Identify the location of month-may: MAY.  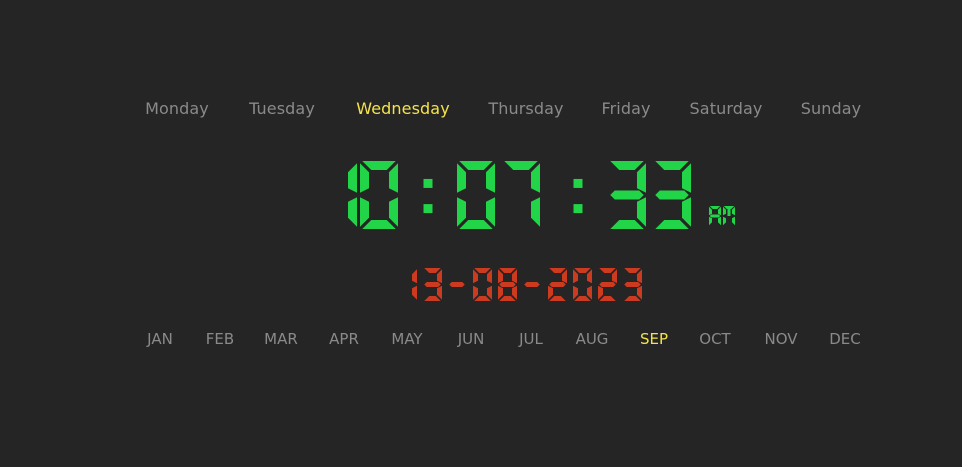
(407, 339).